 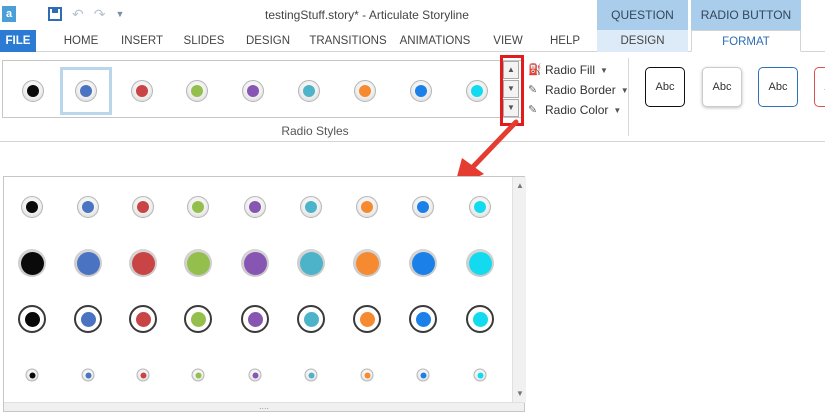 What do you see at coordinates (142, 41) in the screenshot?
I see `tab-insert: INSERT` at bounding box center [142, 41].